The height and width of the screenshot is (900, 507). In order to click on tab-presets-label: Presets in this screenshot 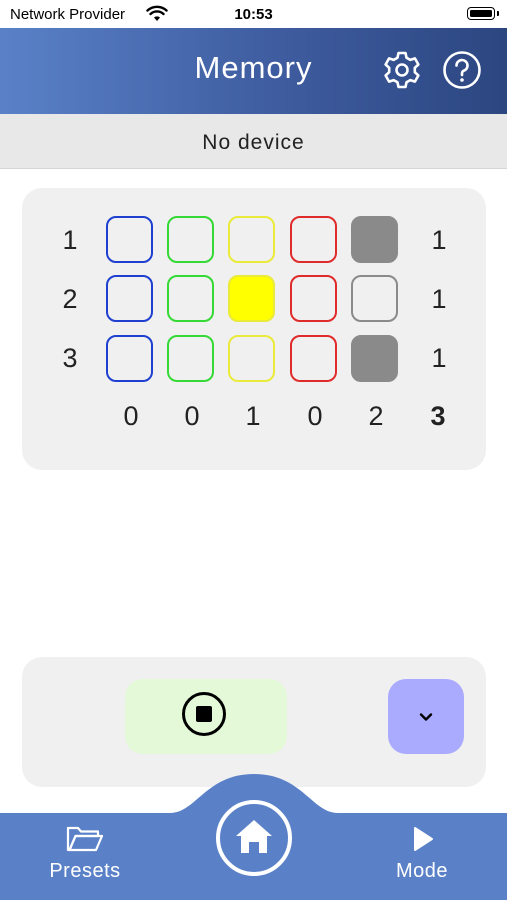, I will do `click(85, 871)`.